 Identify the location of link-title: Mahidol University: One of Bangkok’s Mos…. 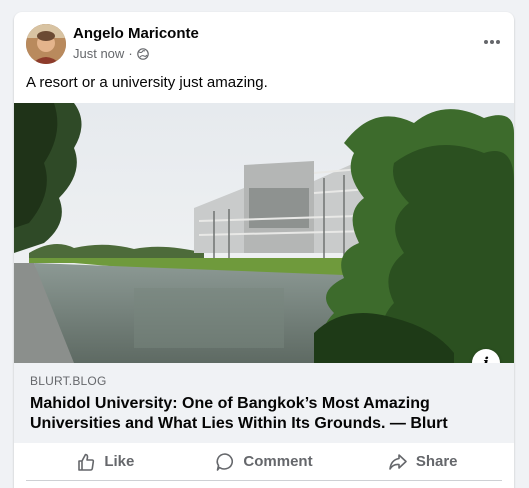
(265, 414).